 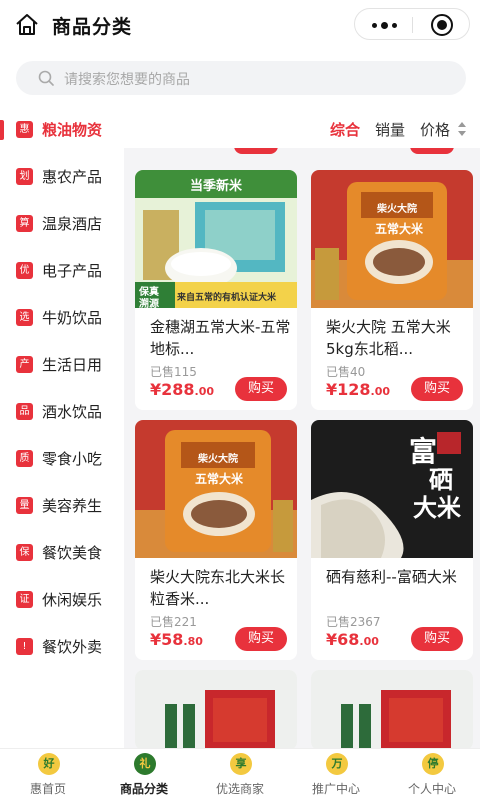 What do you see at coordinates (72, 506) in the screenshot?
I see `sidebar-item-label: 美容养生` at bounding box center [72, 506].